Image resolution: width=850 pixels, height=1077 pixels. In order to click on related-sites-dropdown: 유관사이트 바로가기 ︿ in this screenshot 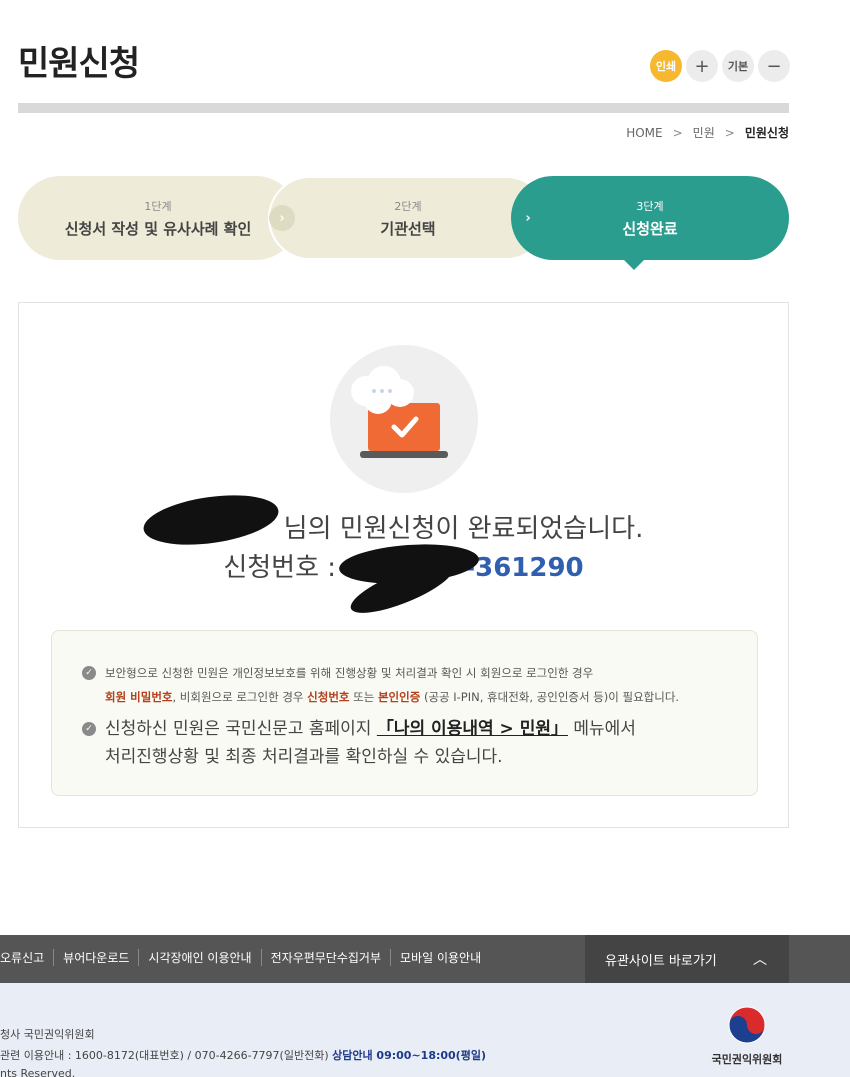, I will do `click(687, 959)`.